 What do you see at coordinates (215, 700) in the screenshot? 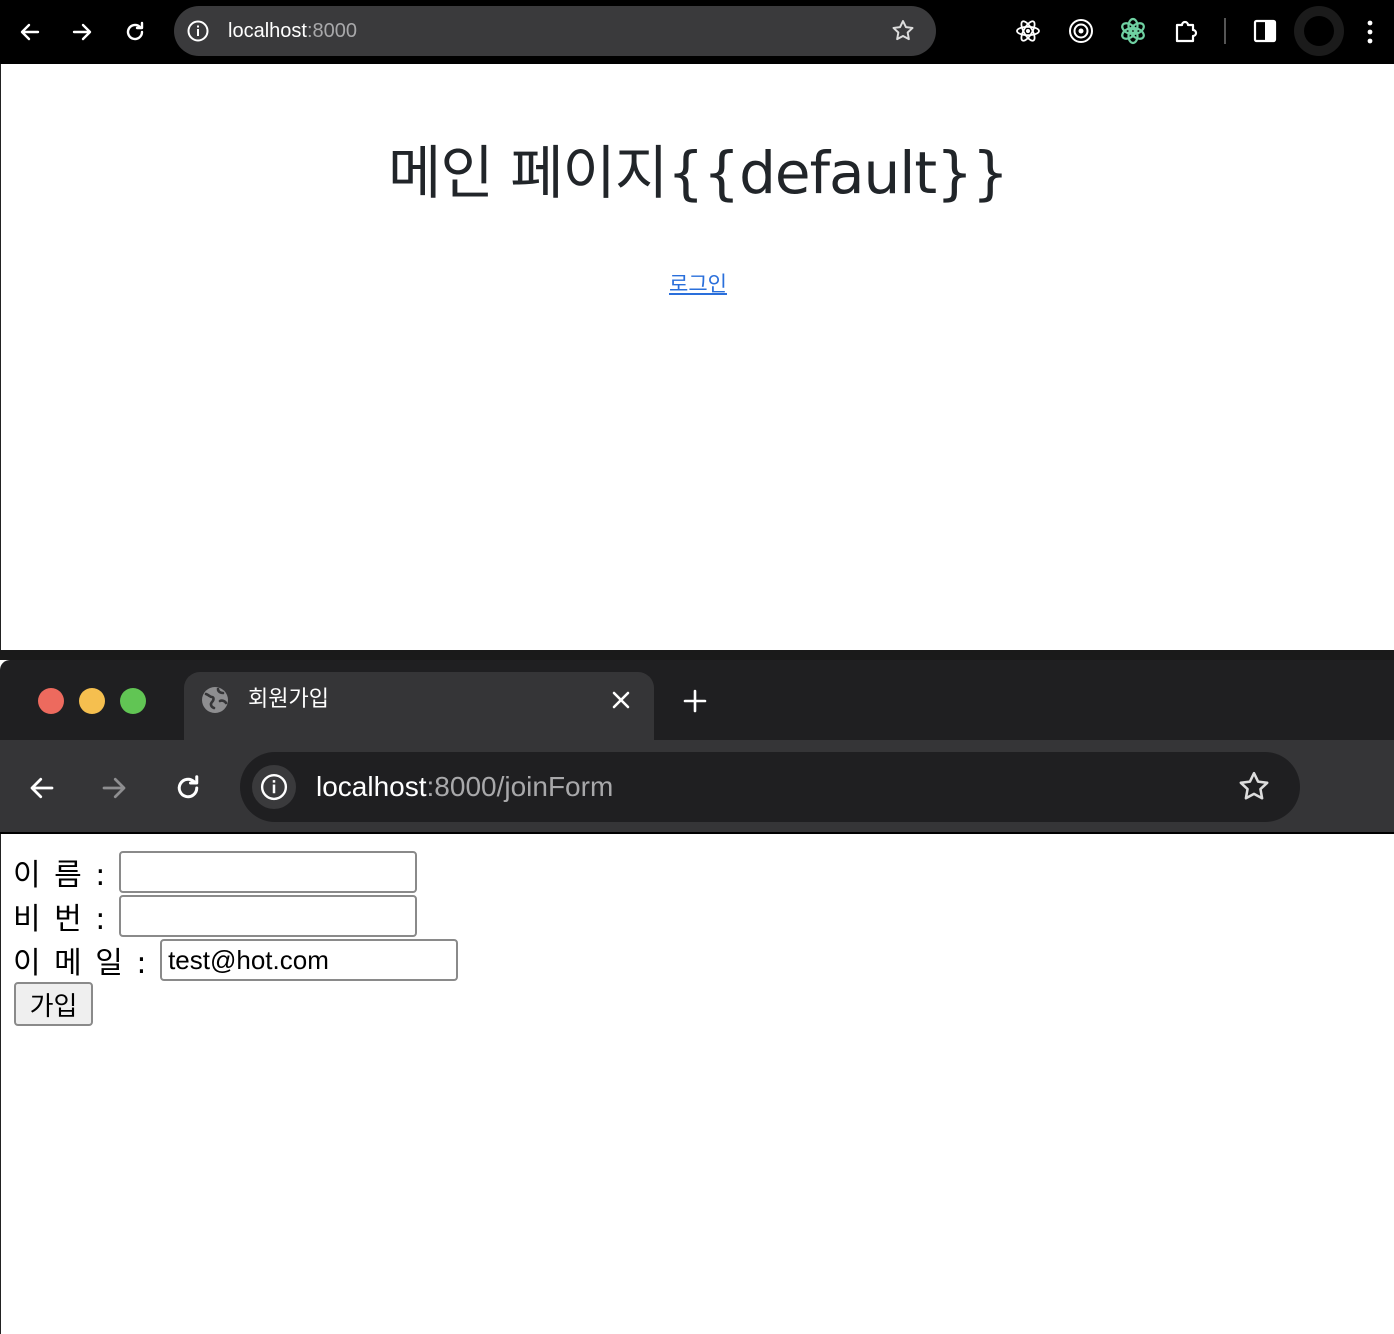
I see `globe-icon` at bounding box center [215, 700].